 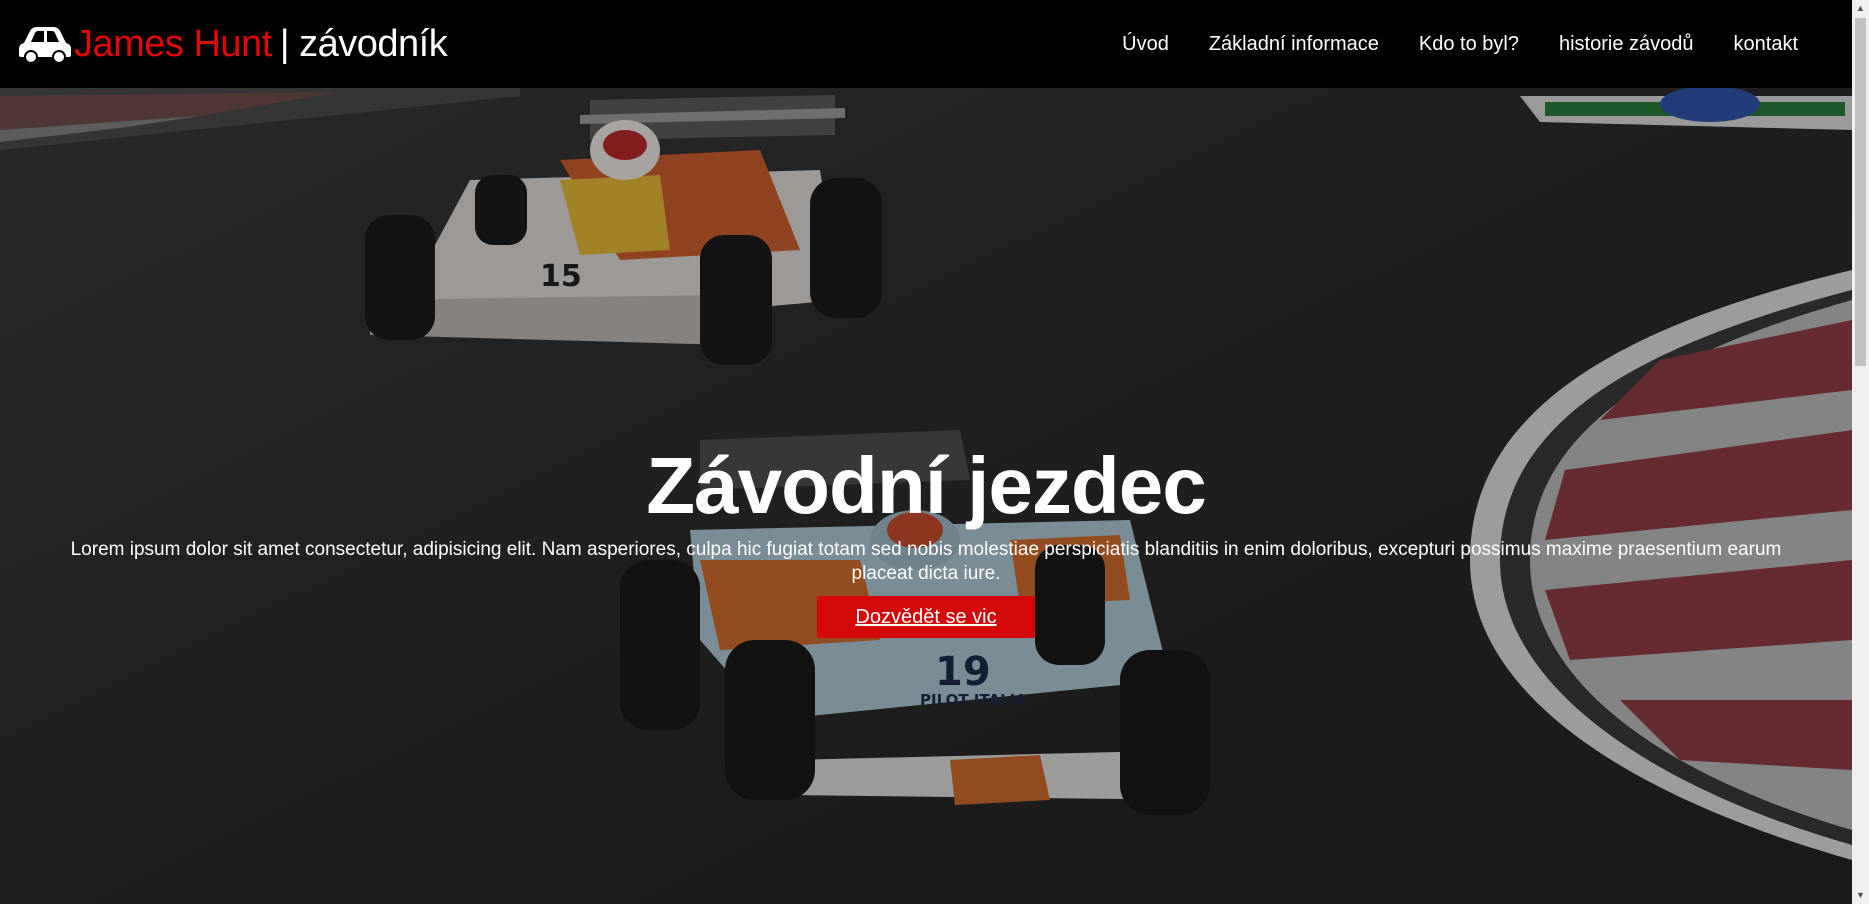 I want to click on hero-title: Závodní jezdec, so click(x=926, y=485).